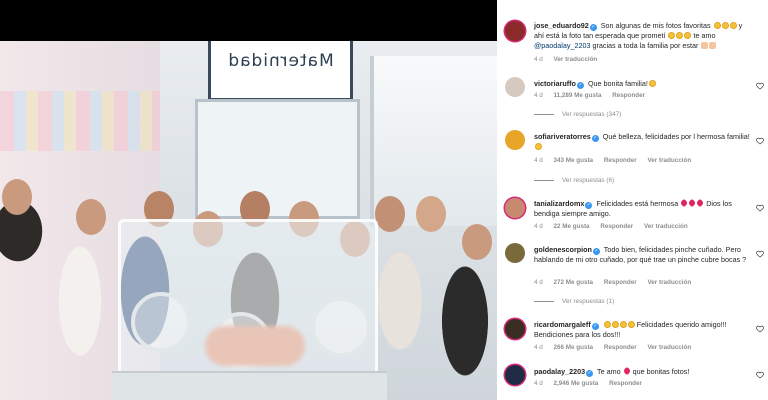  What do you see at coordinates (562, 324) in the screenshot?
I see `comment-username: ricardomargaleff` at bounding box center [562, 324].